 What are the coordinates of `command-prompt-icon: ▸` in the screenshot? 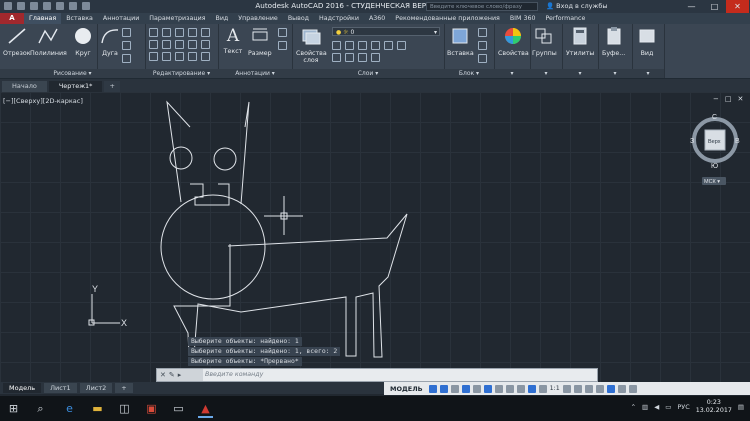 It's located at (180, 375).